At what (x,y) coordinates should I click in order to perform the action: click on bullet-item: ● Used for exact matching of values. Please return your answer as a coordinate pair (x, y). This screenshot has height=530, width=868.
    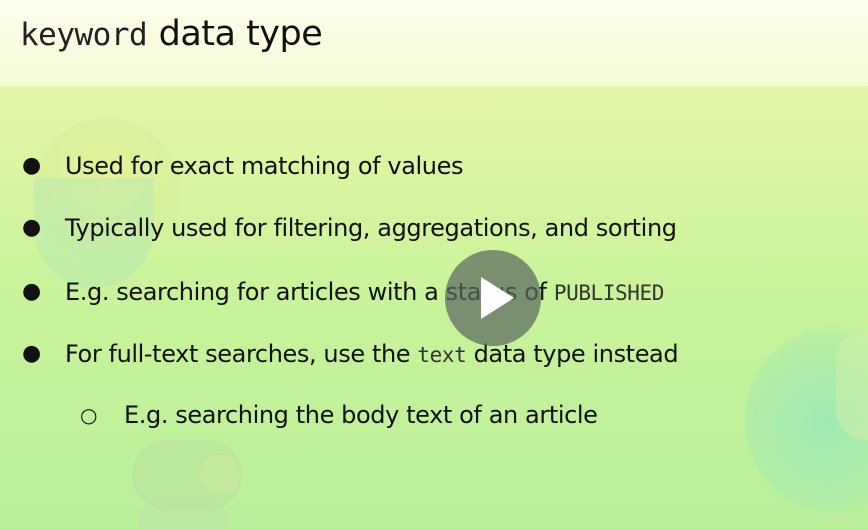
    Looking at the image, I should click on (243, 166).